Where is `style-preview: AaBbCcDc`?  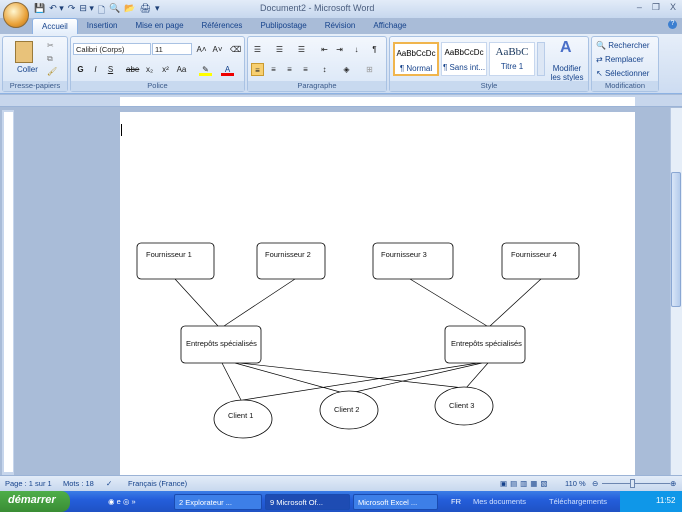
style-preview: AaBbCcDc is located at coordinates (464, 52).